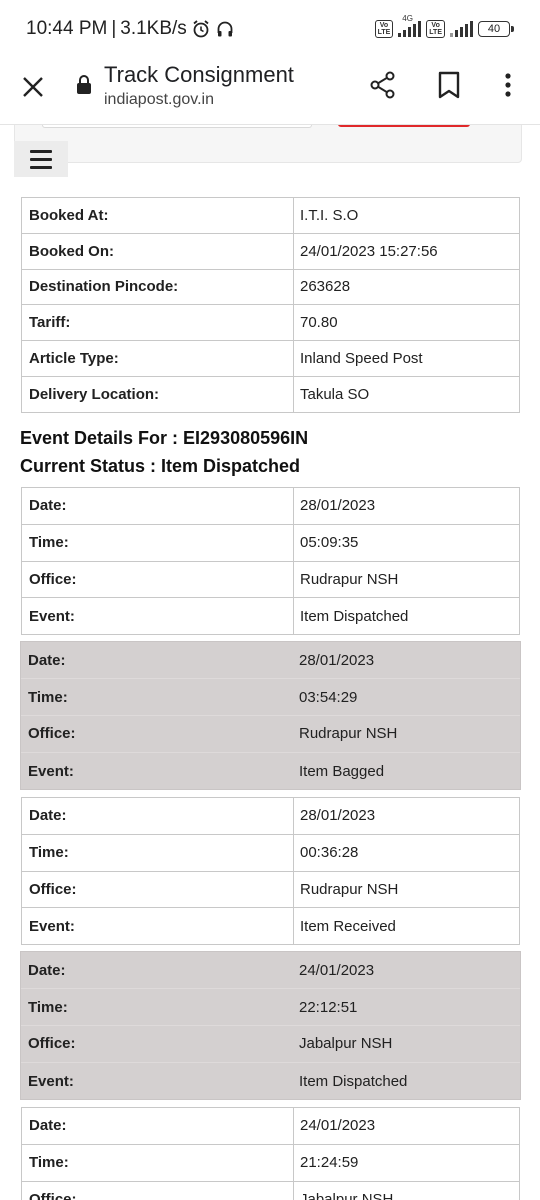 This screenshot has width=540, height=1200. I want to click on clock-text: 10:44 PM, so click(67, 28).